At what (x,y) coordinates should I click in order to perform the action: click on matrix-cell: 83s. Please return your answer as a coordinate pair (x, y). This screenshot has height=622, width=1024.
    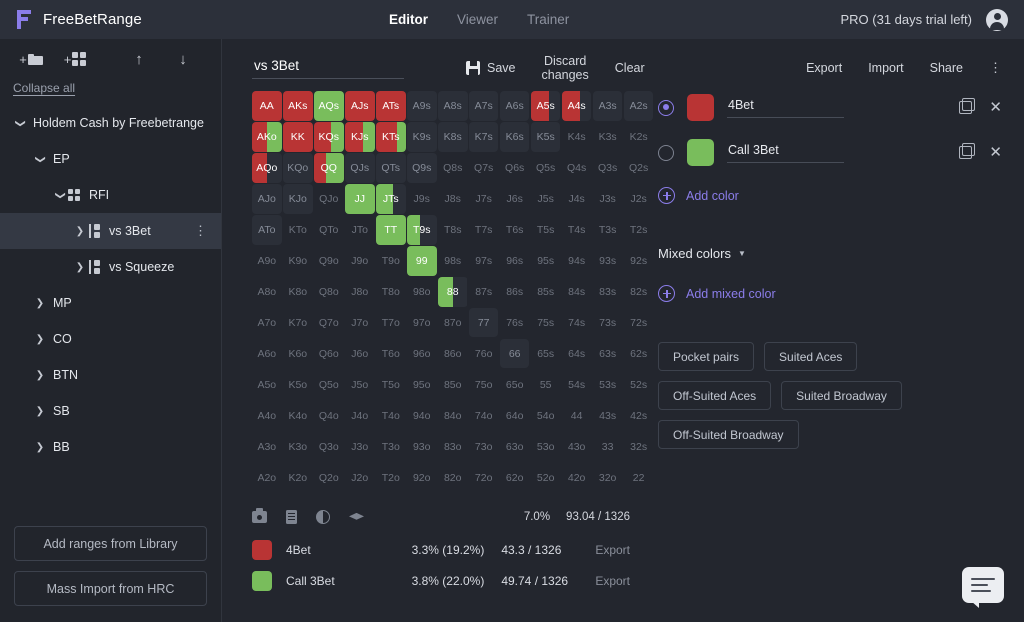
    Looking at the image, I should click on (608, 292).